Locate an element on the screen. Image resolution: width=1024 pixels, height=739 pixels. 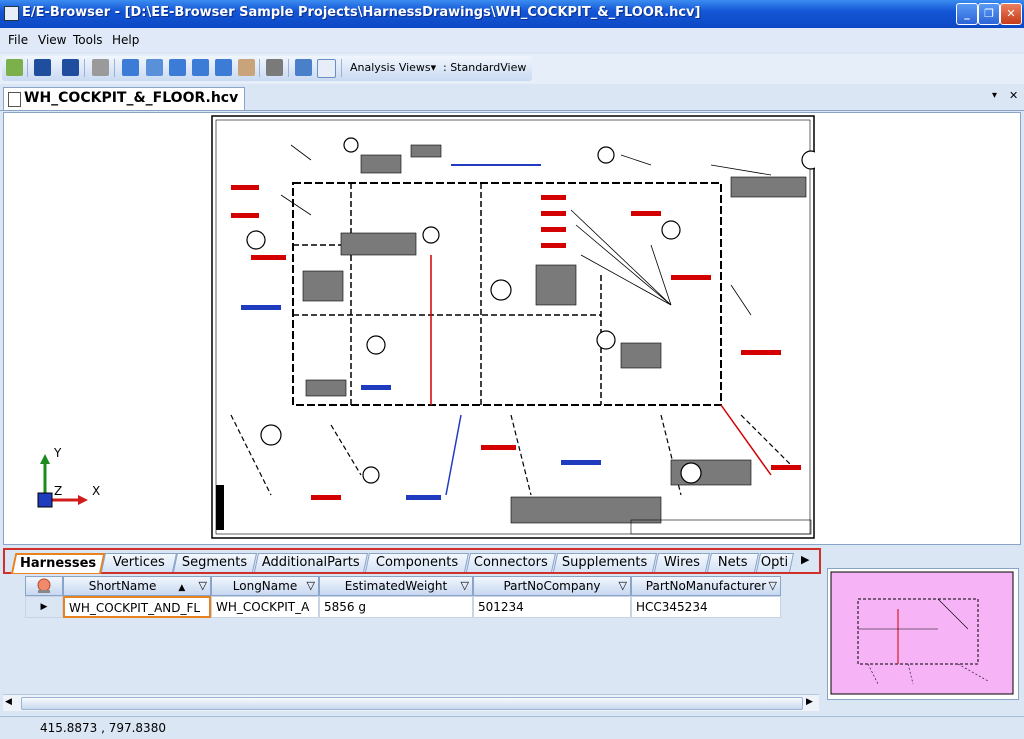
view-icon is located at coordinates (274, 67).